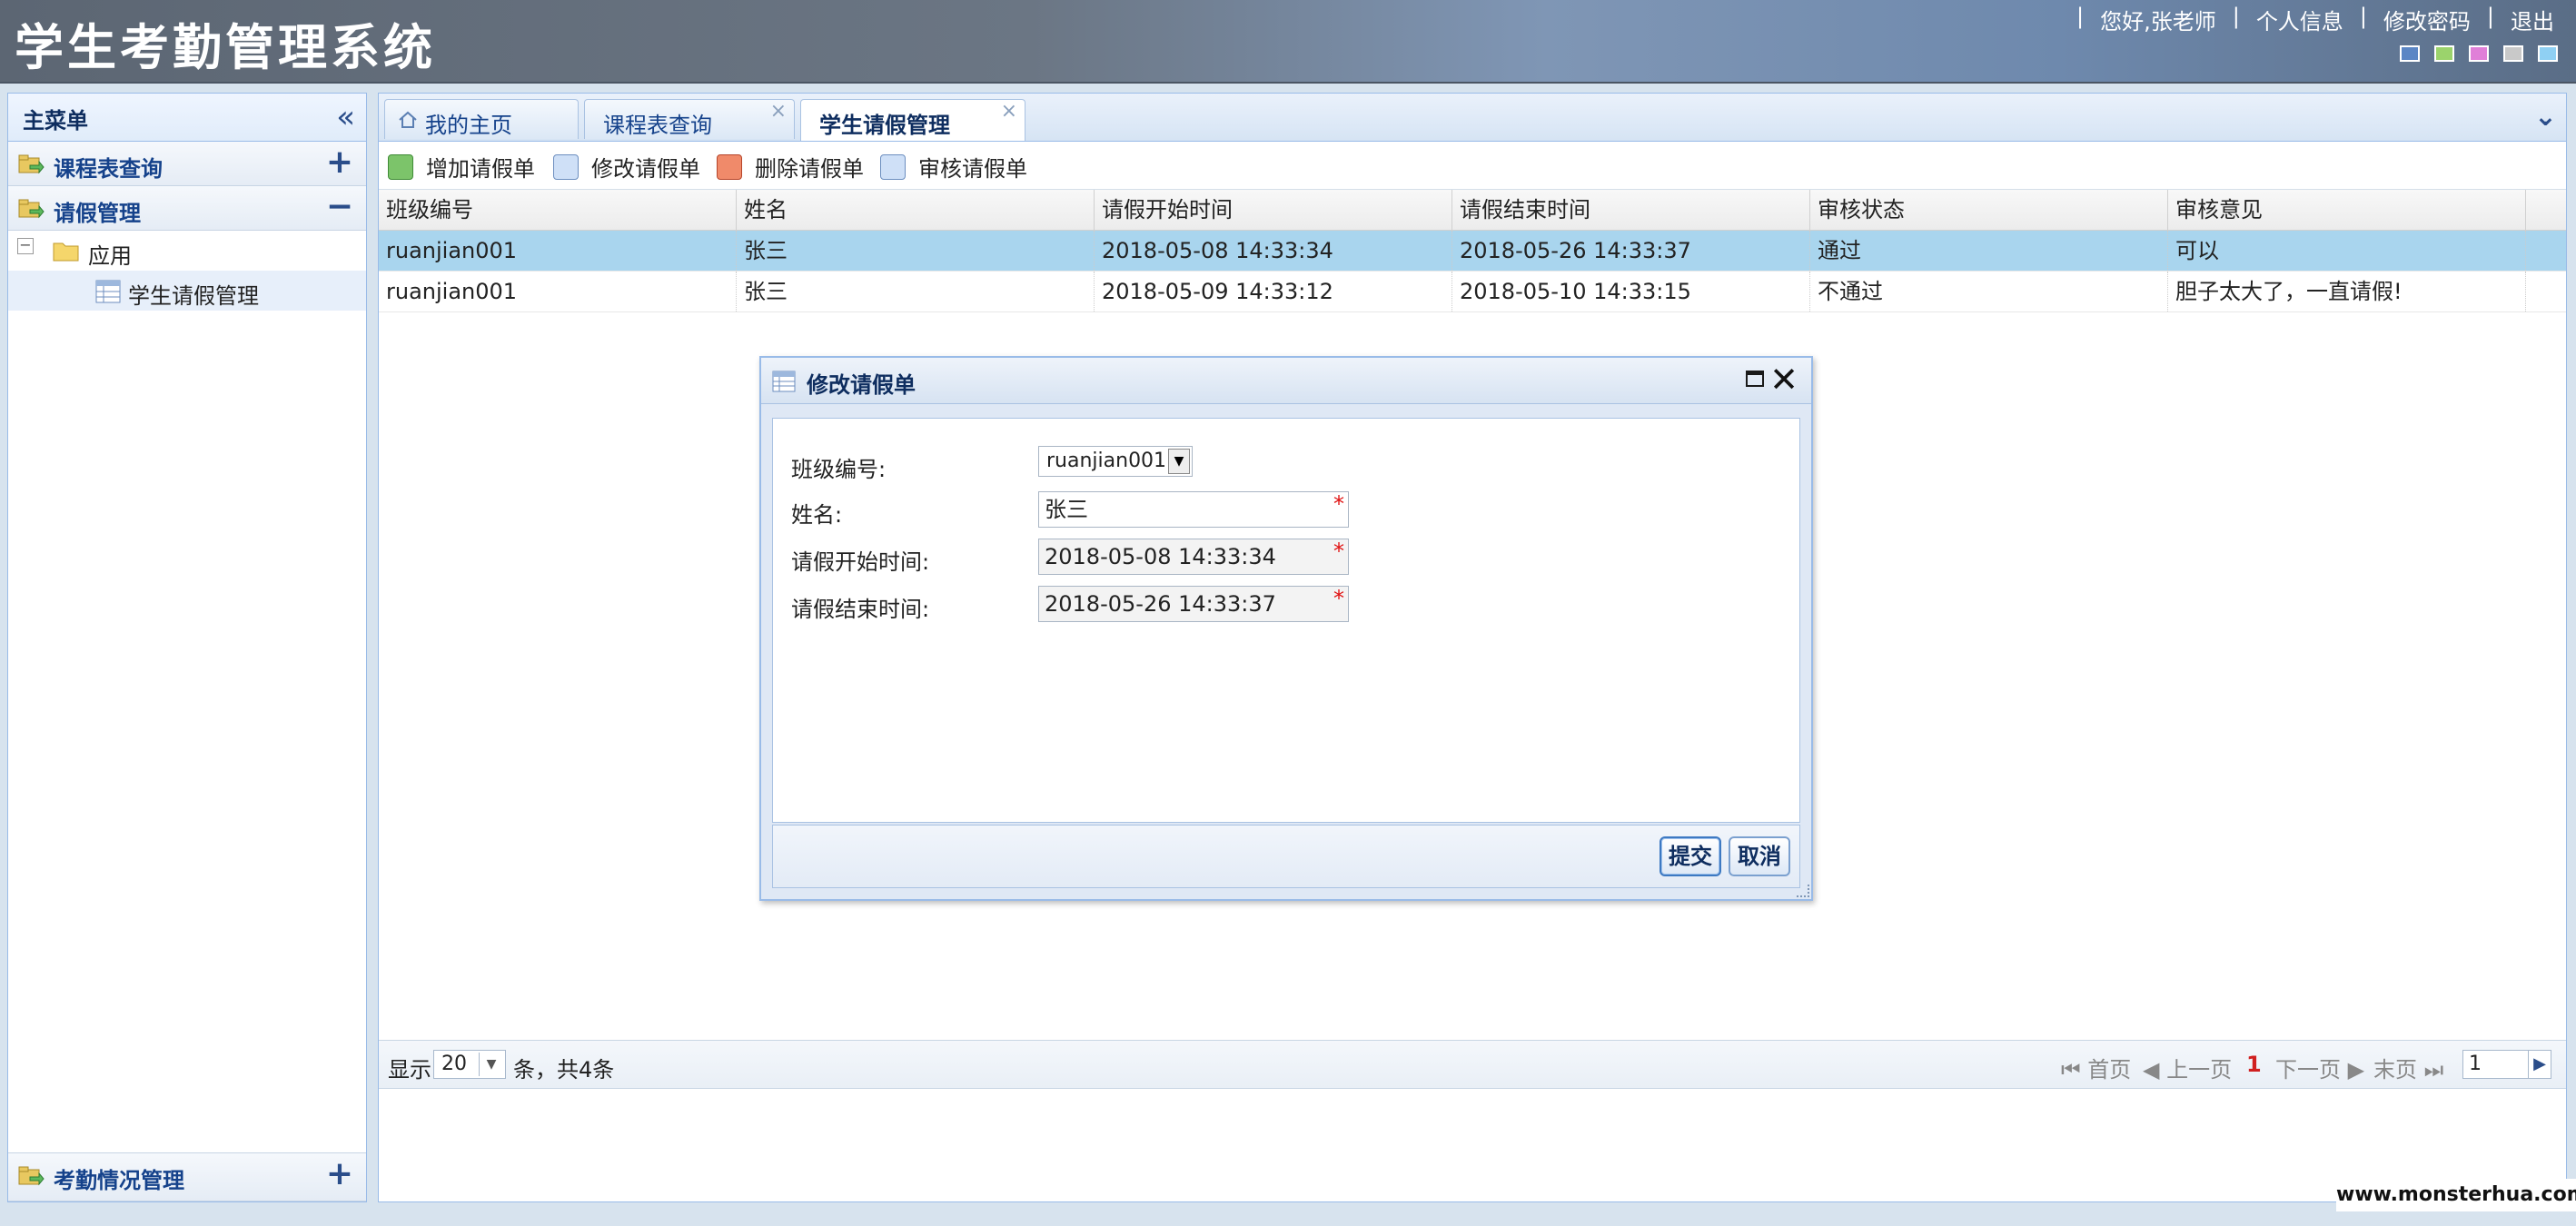  What do you see at coordinates (187, 164) in the screenshot?
I see `sidebar-section-schedule: 课程表查询 +` at bounding box center [187, 164].